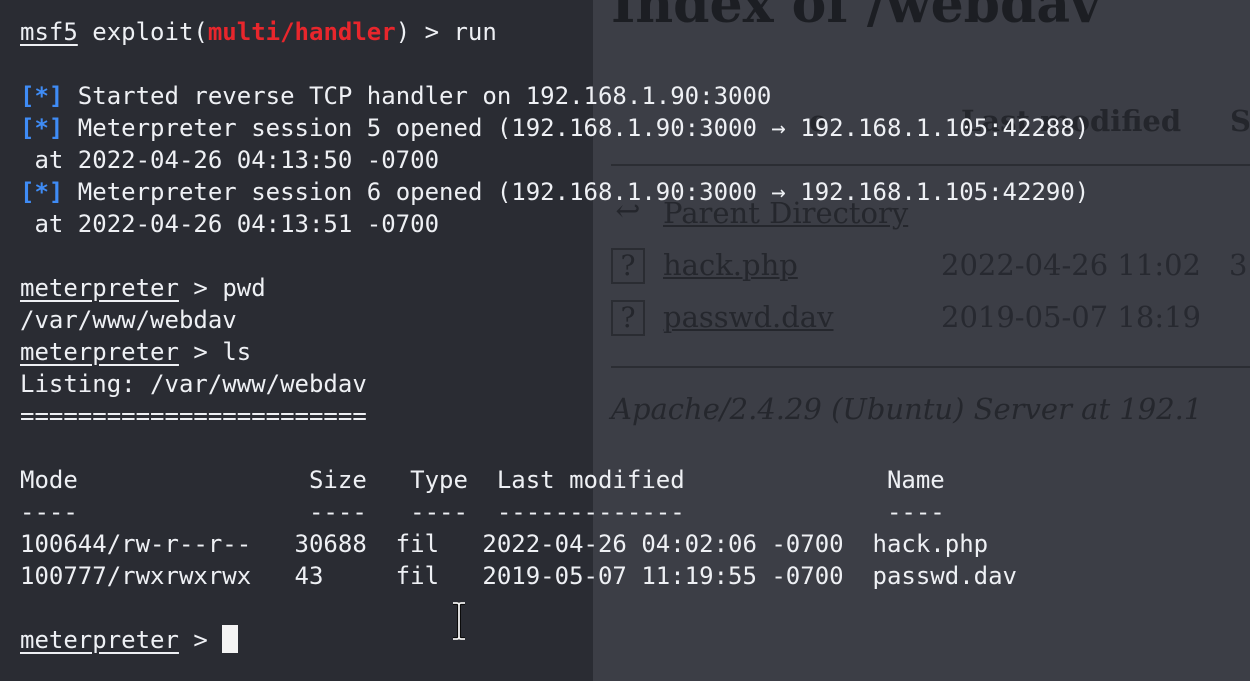  Describe the element at coordinates (459, 621) in the screenshot. I see `ibeam-cursor-icon` at that location.